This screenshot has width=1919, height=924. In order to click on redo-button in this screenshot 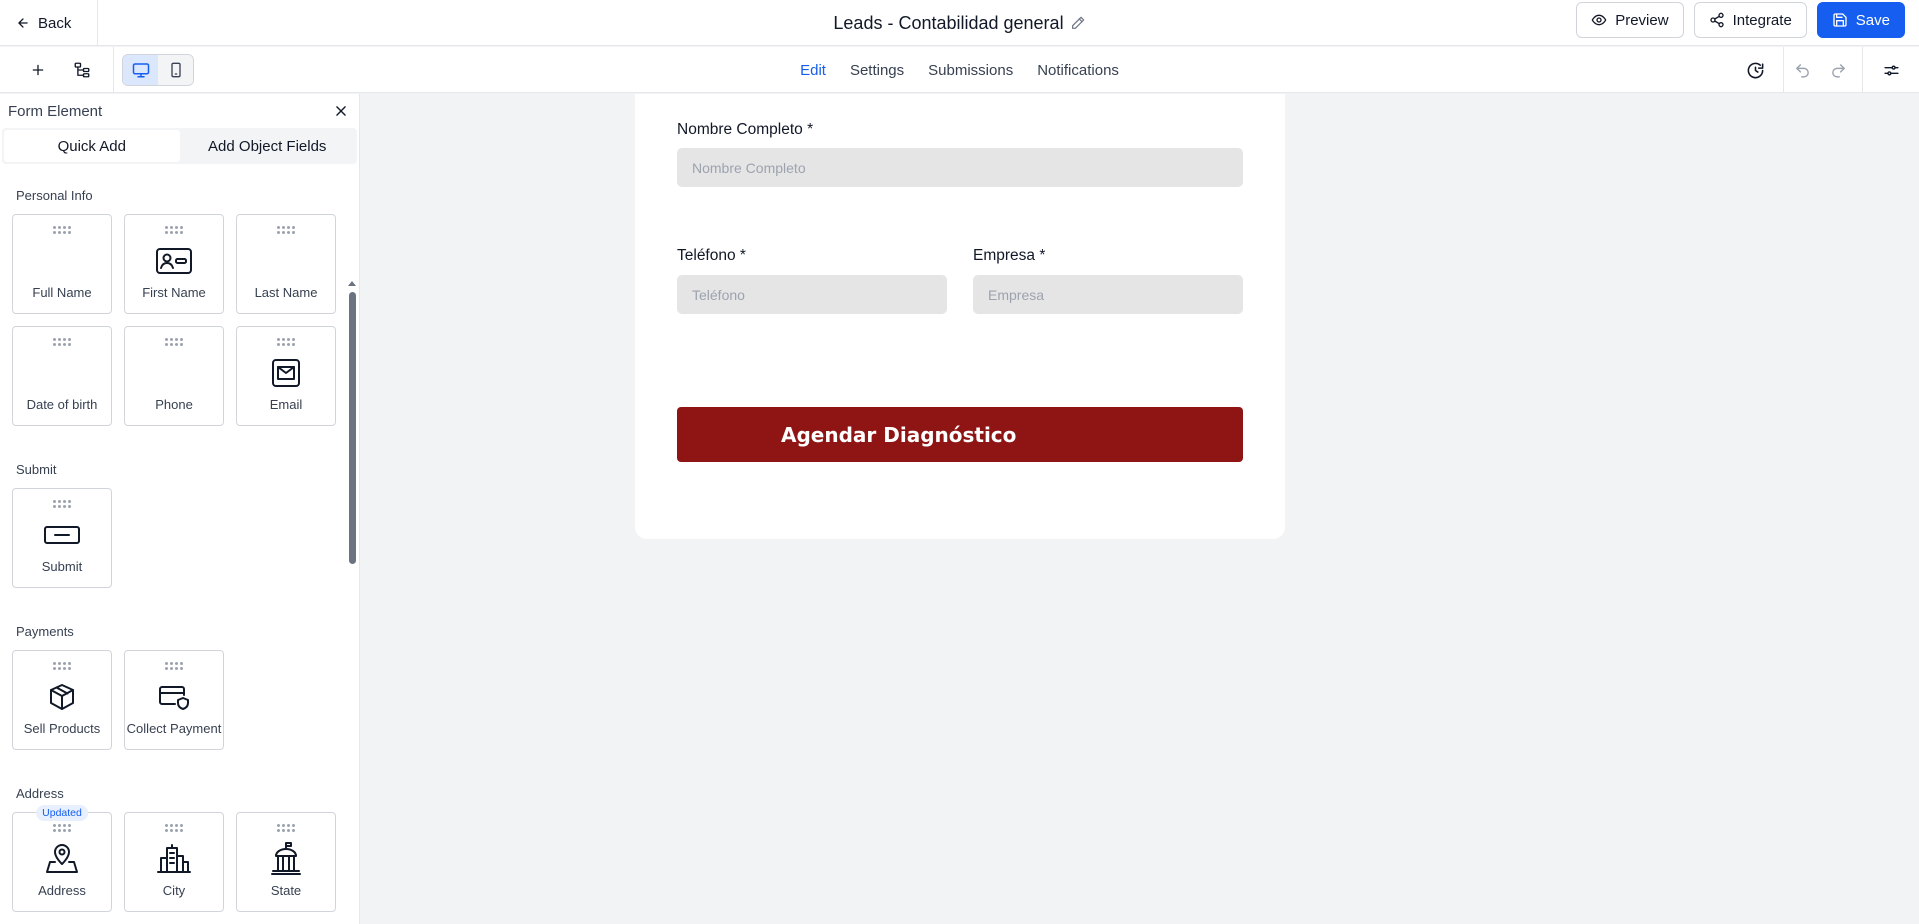, I will do `click(1838, 70)`.